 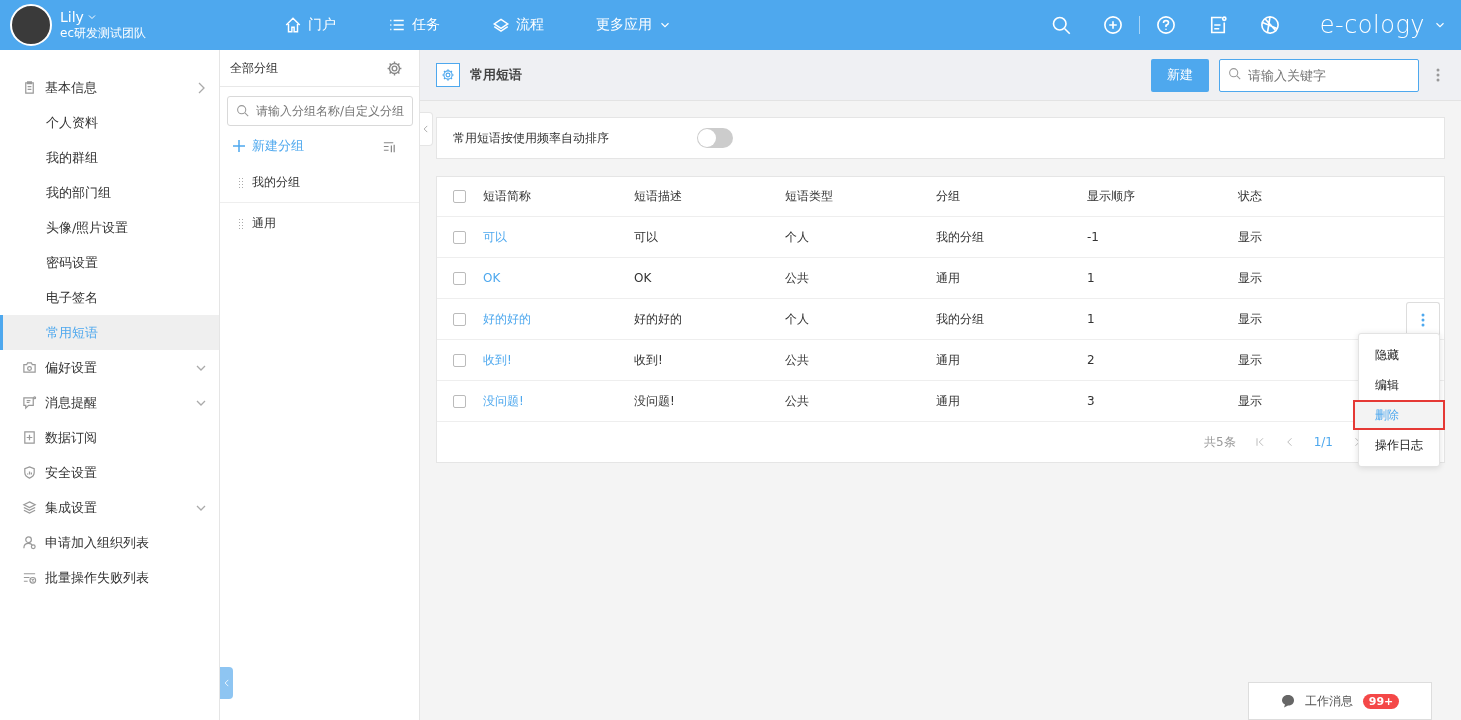 What do you see at coordinates (109, 297) in the screenshot?
I see `sidebar-subitem: 电子签名` at bounding box center [109, 297].